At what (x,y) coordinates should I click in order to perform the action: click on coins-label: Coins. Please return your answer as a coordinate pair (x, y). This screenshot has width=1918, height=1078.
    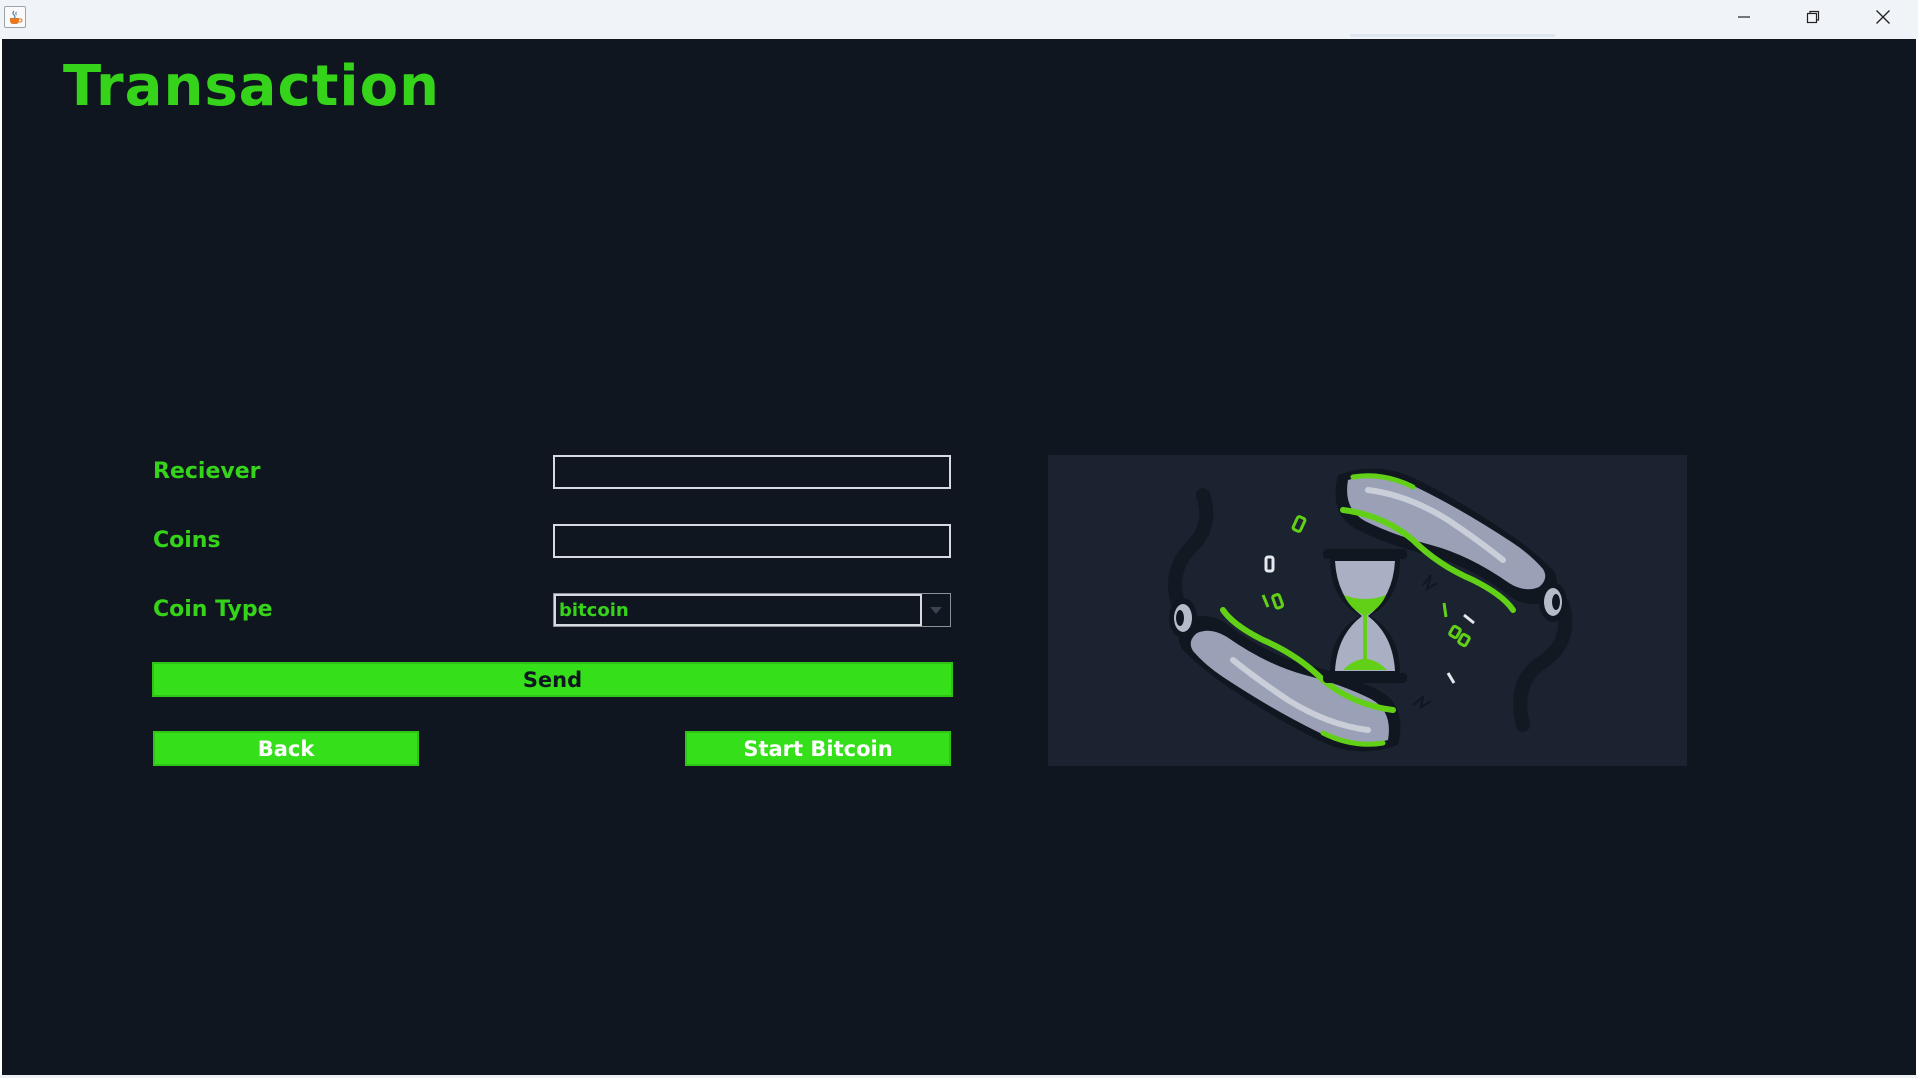
    Looking at the image, I should click on (187, 540).